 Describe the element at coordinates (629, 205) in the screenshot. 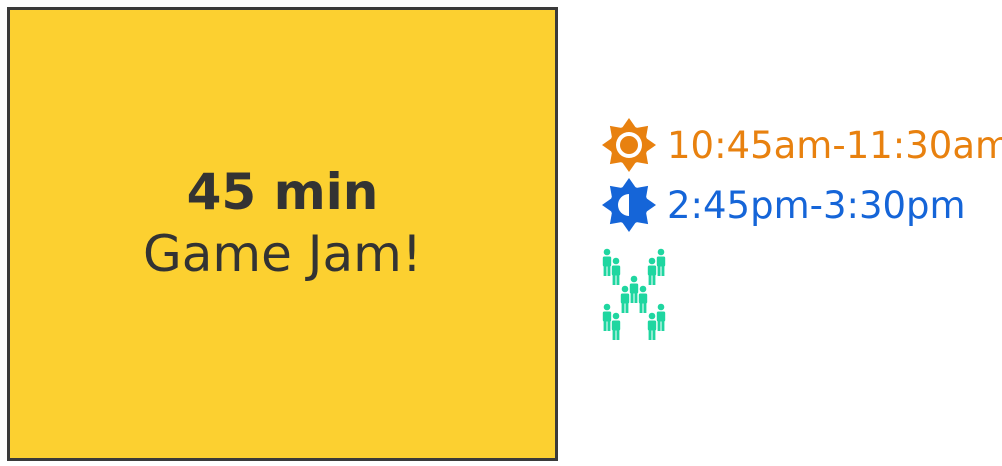

I see `half-sun-icon` at that location.